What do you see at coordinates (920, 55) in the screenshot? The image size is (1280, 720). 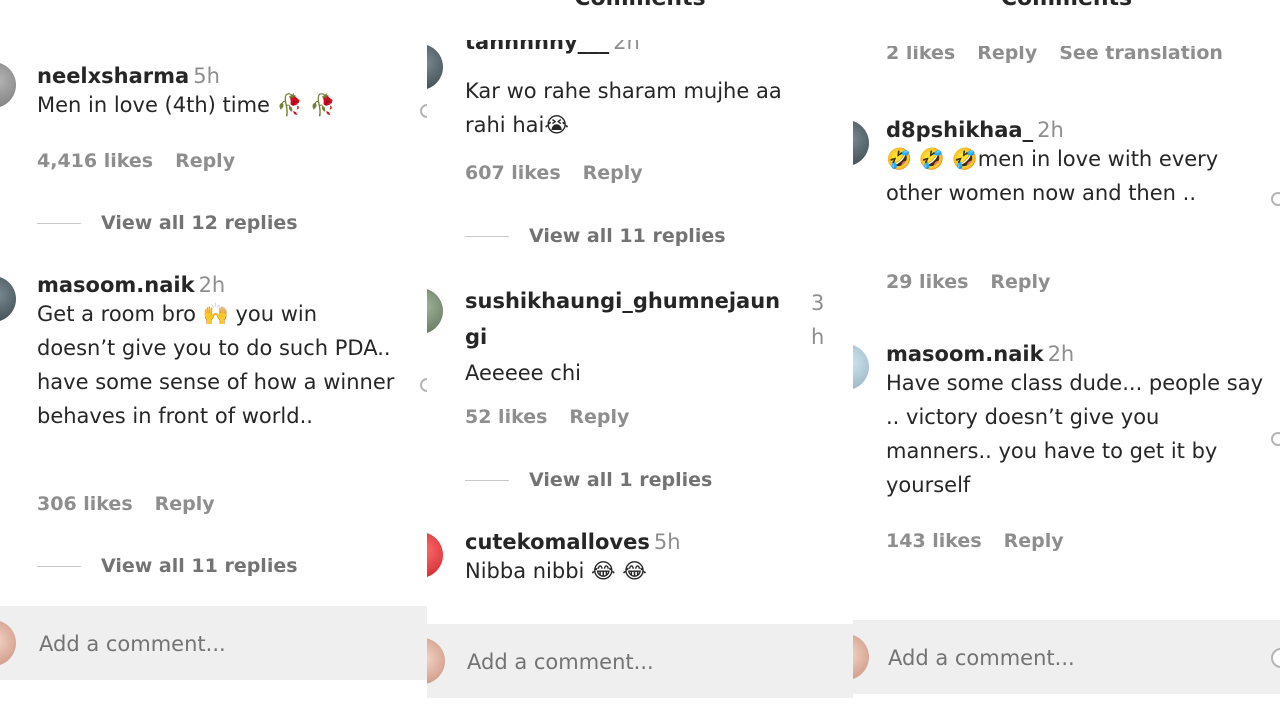 I see `likes-count: 2 likes` at bounding box center [920, 55].